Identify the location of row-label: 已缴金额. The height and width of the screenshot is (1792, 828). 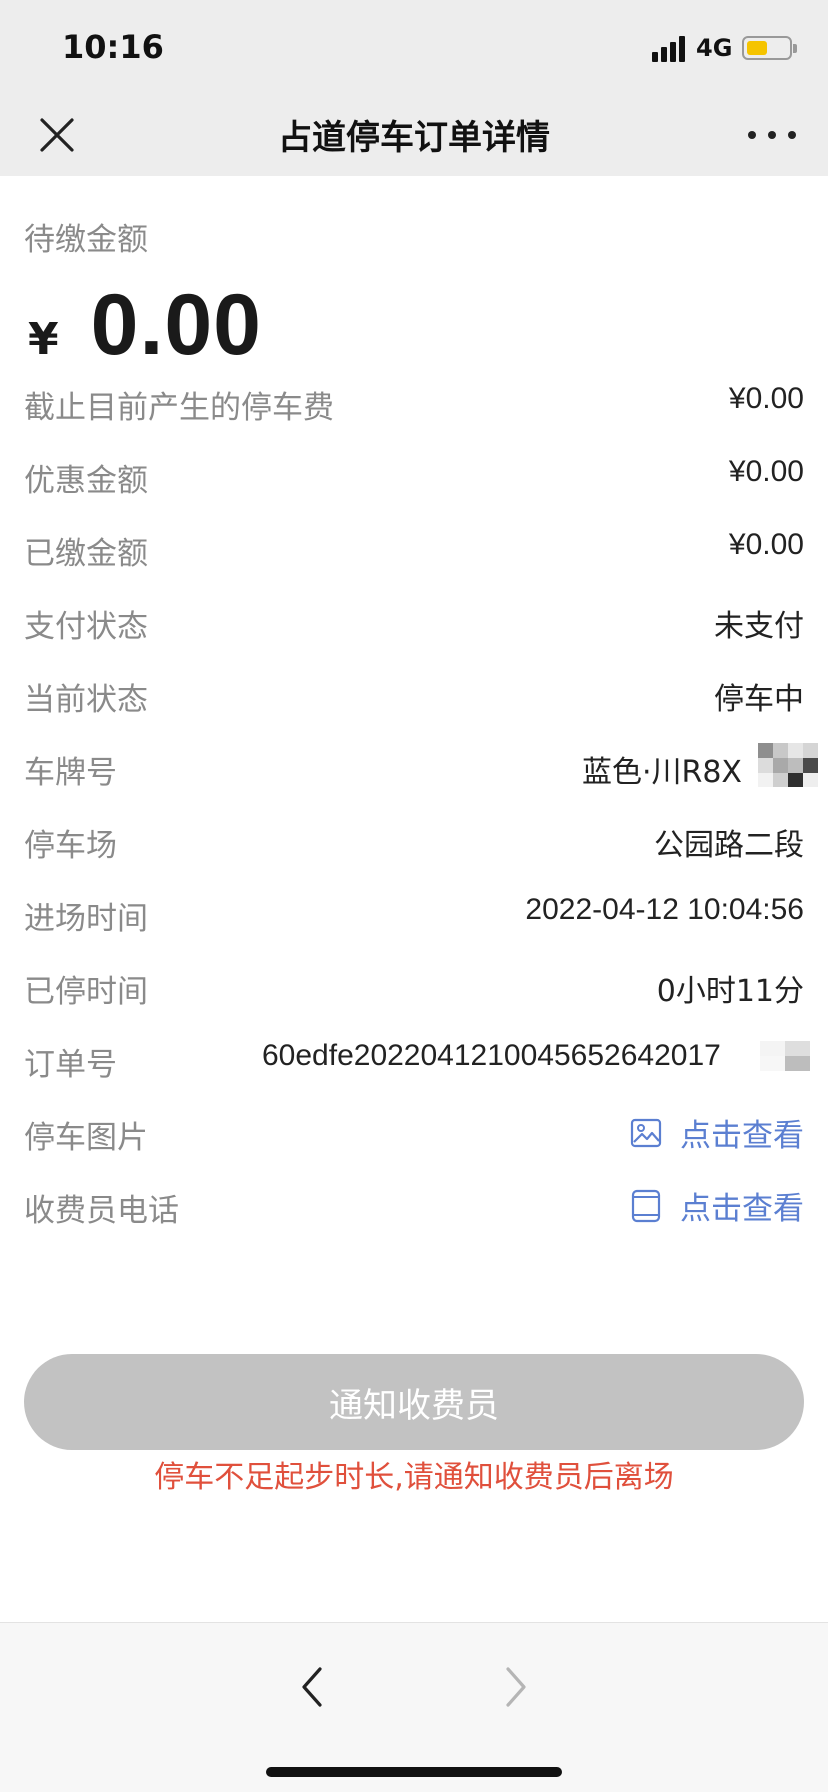
(86, 554).